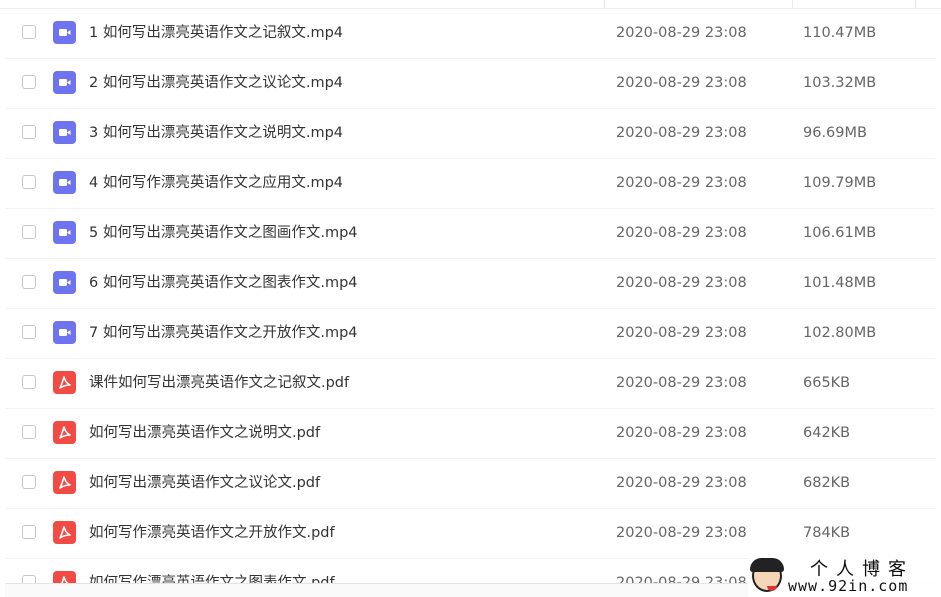  I want to click on file-name: 6 如何写出漂亮英语作文之图表作文.mp4, so click(223, 283).